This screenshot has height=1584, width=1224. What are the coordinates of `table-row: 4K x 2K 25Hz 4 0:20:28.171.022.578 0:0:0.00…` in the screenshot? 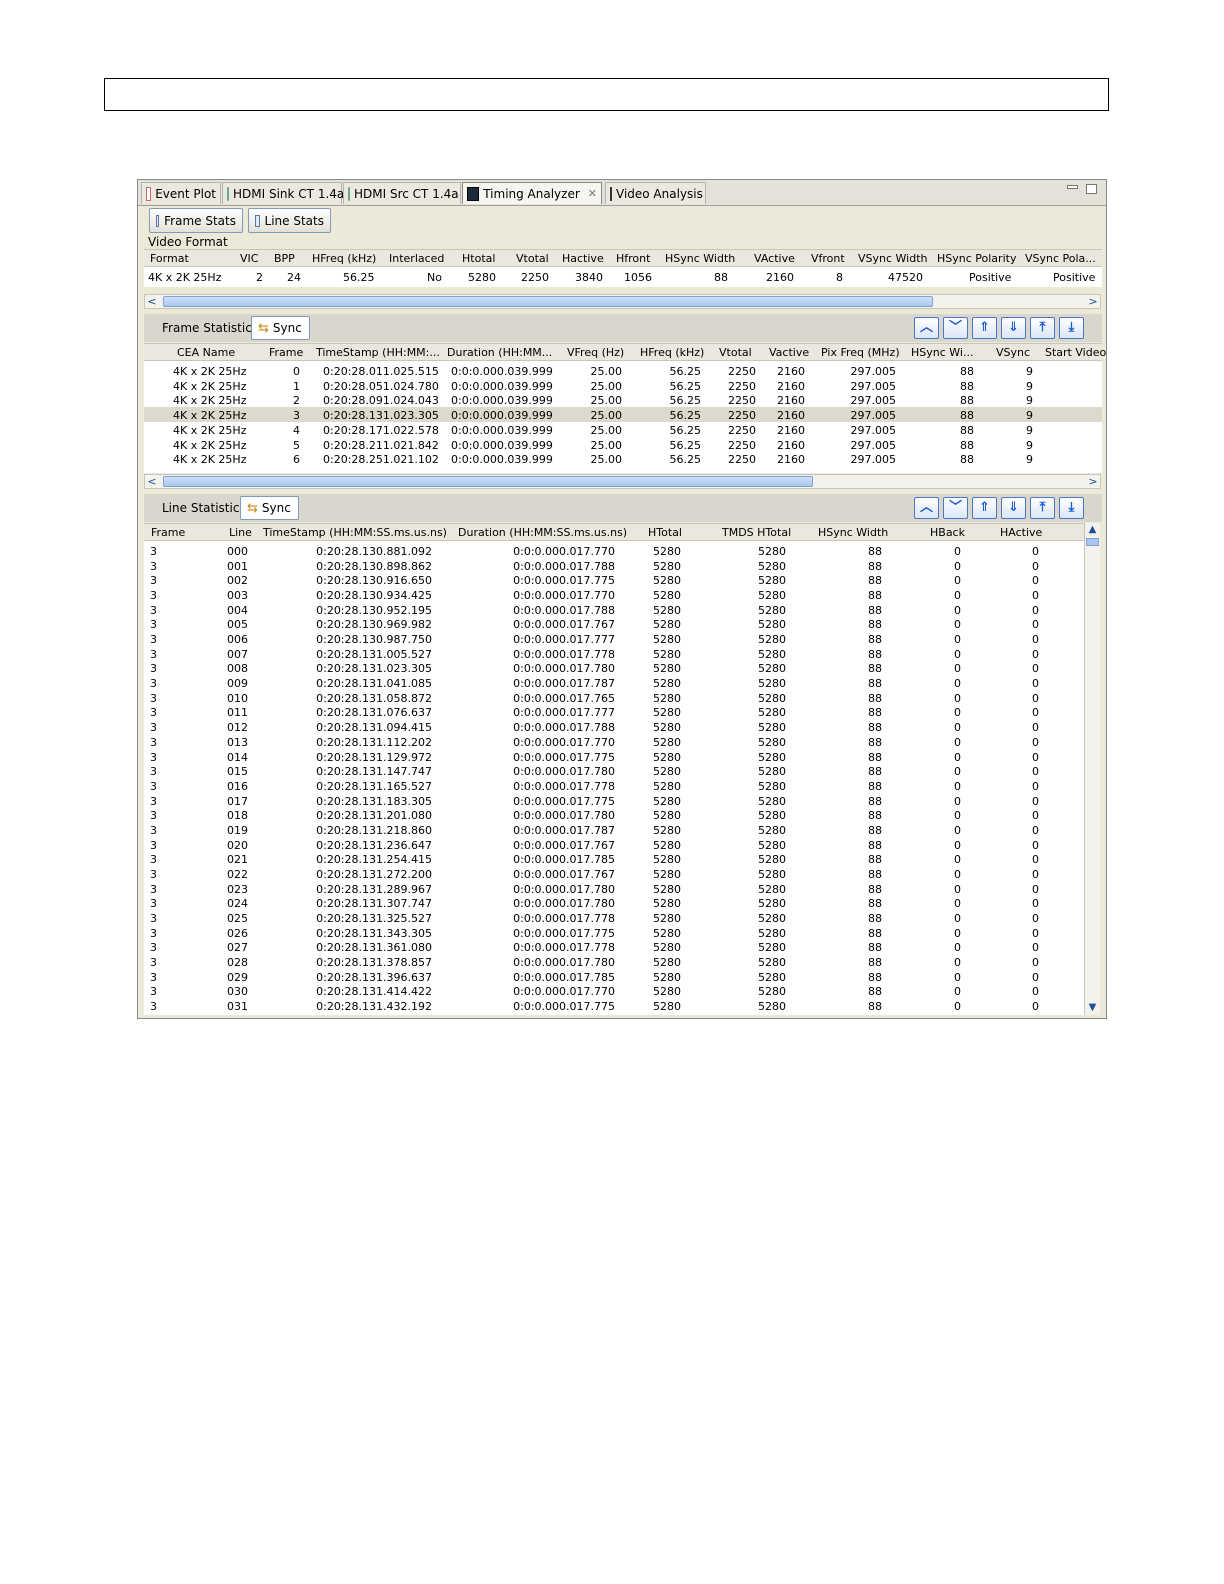 It's located at (623, 429).